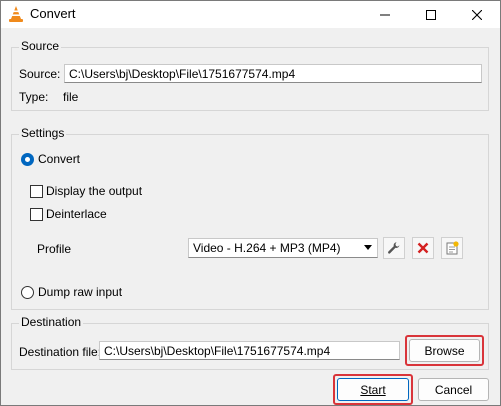  What do you see at coordinates (27, 292) in the screenshot?
I see `dump-raw-radio` at bounding box center [27, 292].